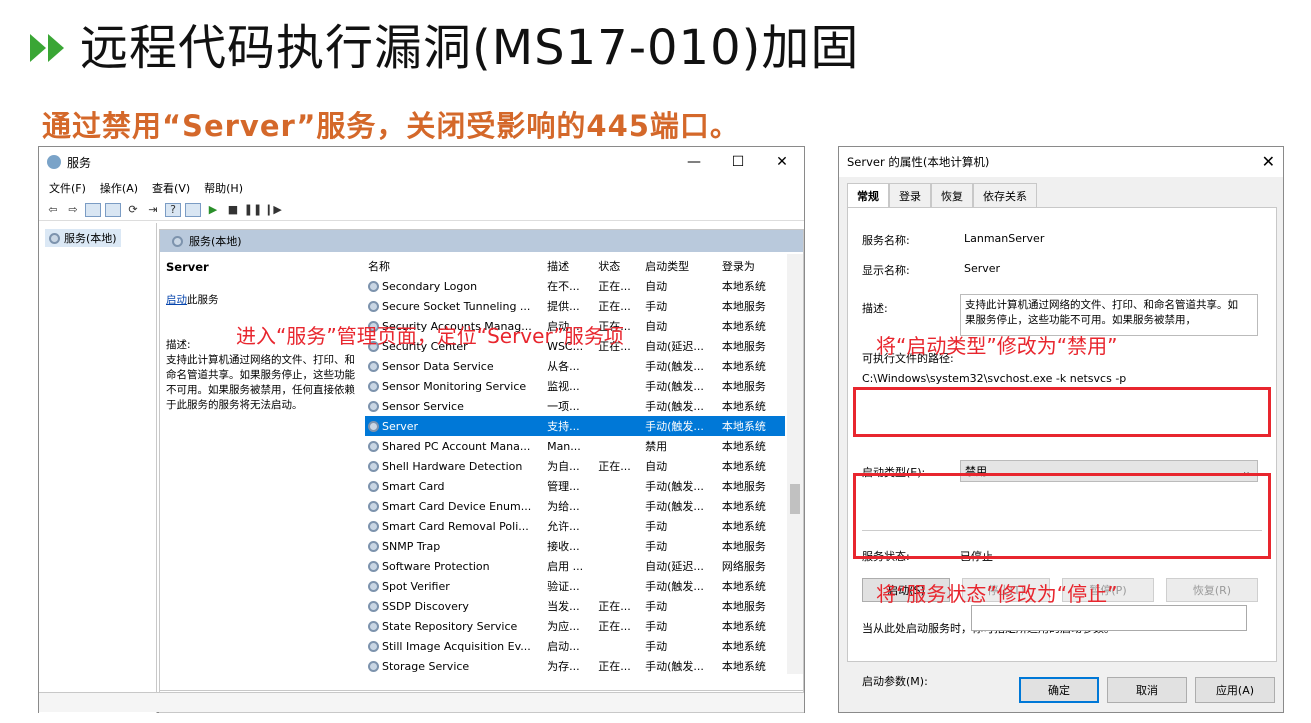 The width and height of the screenshot is (1311, 723). What do you see at coordinates (982, 268) in the screenshot?
I see `display-name-value: Server` at bounding box center [982, 268].